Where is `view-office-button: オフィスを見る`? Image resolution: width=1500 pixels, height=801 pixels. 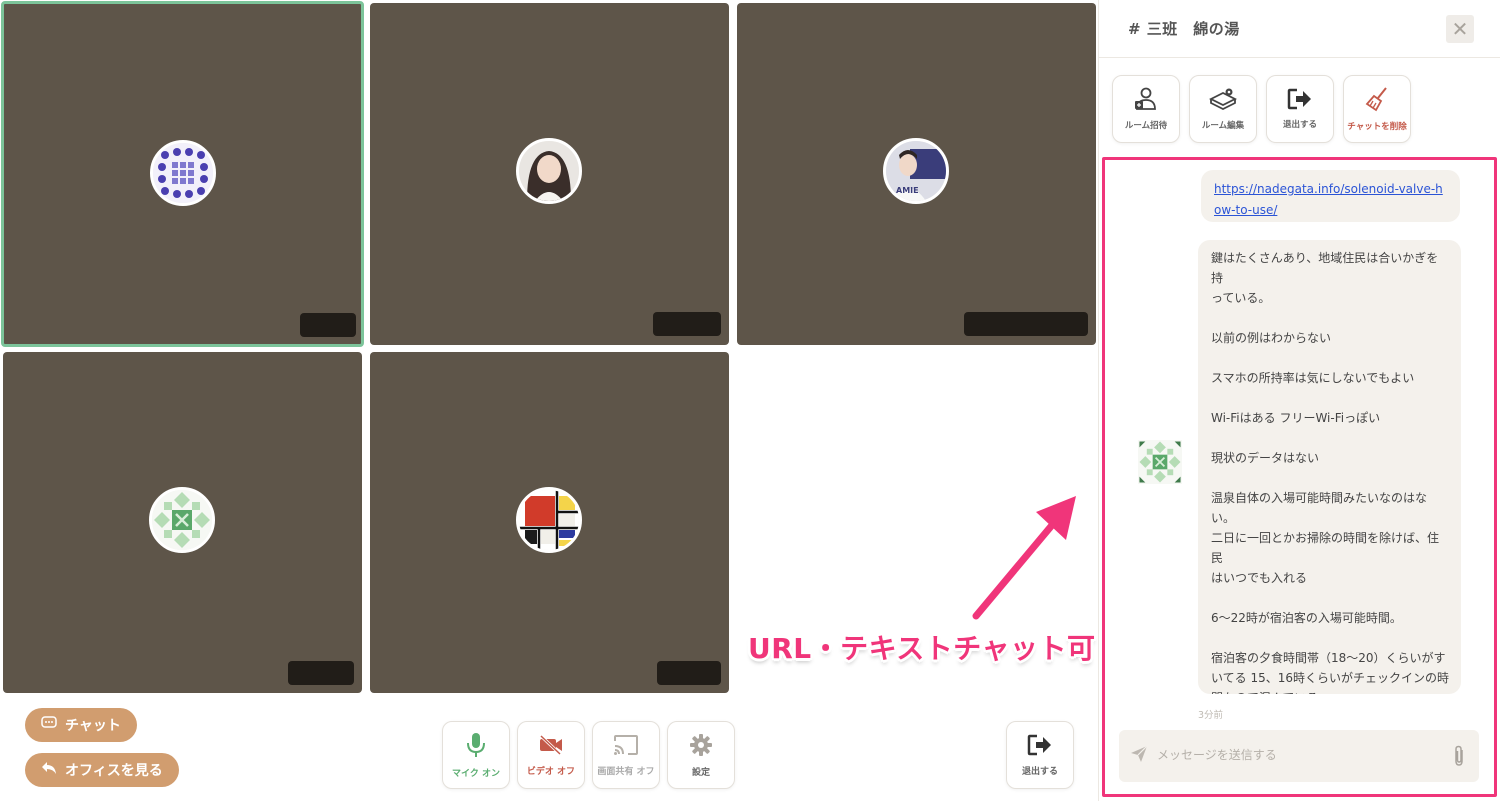 view-office-button: オフィスを見る is located at coordinates (102, 770).